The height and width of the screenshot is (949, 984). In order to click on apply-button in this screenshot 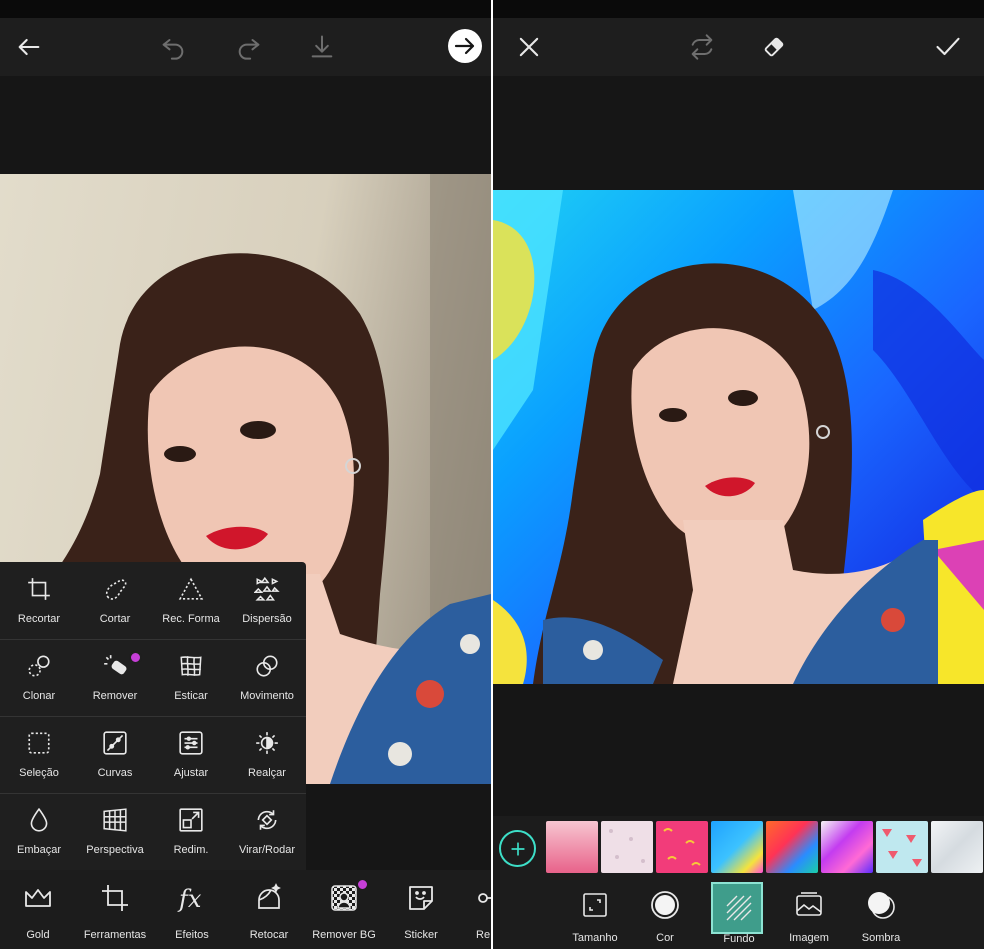, I will do `click(948, 47)`.